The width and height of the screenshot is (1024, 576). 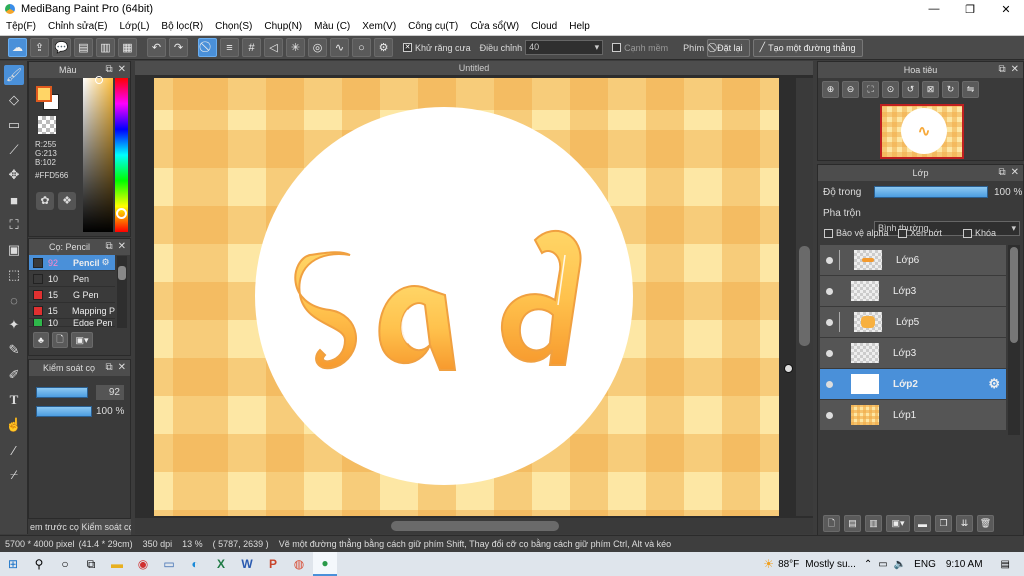 What do you see at coordinates (970, 89) in the screenshot?
I see `flip-icon: ⇋` at bounding box center [970, 89].